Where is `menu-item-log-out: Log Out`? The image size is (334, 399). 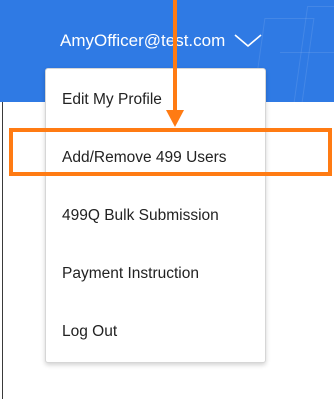 menu-item-log-out: Log Out is located at coordinates (89, 332).